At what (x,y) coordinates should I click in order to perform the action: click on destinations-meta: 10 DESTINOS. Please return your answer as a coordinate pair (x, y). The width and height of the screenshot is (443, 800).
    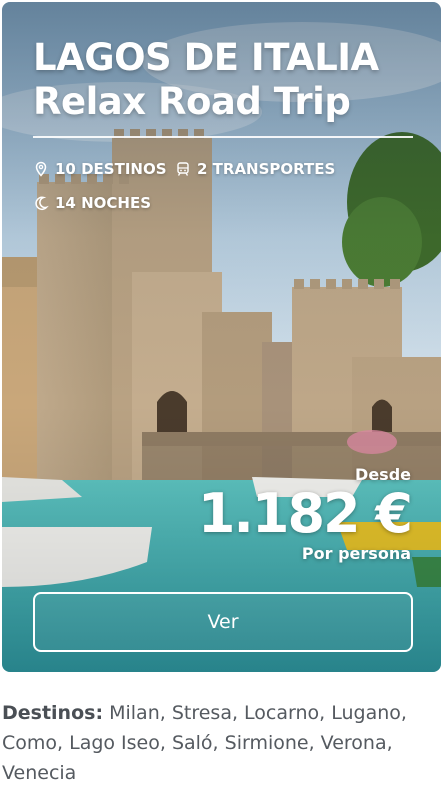
    Looking at the image, I should click on (100, 169).